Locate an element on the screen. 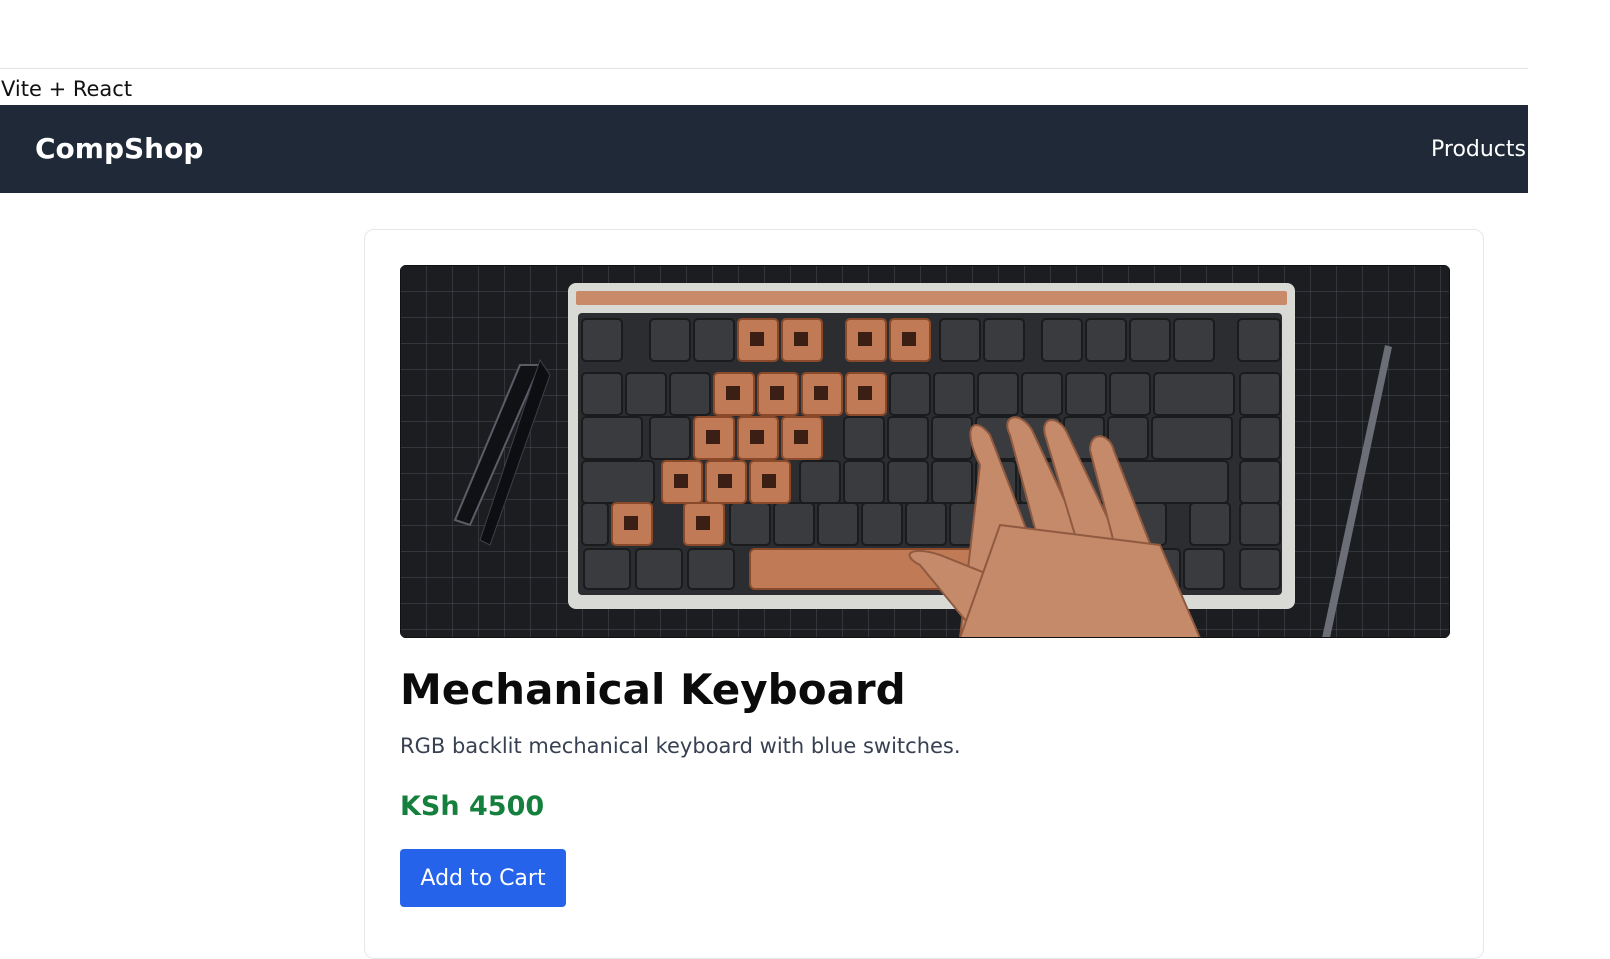 The width and height of the screenshot is (1610, 959). navbar: CompShop Products is located at coordinates (764, 149).